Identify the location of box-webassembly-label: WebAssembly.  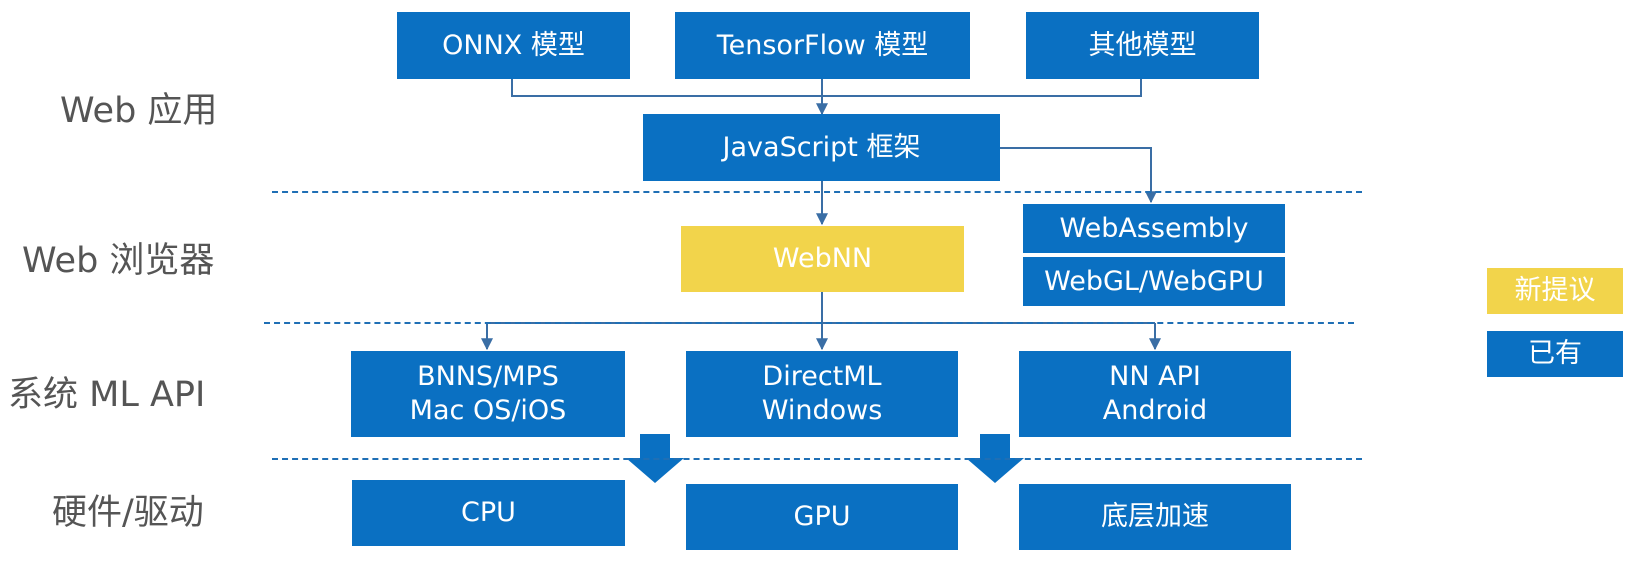
(1154, 228).